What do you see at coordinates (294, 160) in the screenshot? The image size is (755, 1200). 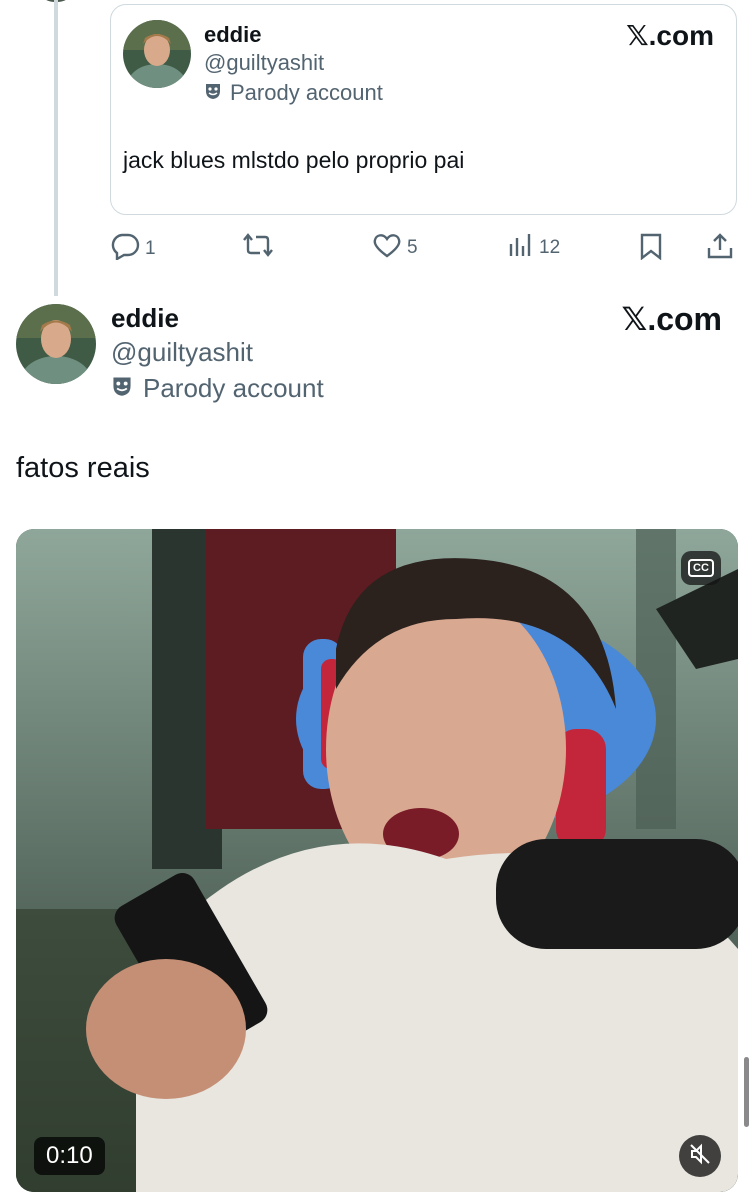 I see `post-text: jack blues mlstdo pelo proprio pai` at bounding box center [294, 160].